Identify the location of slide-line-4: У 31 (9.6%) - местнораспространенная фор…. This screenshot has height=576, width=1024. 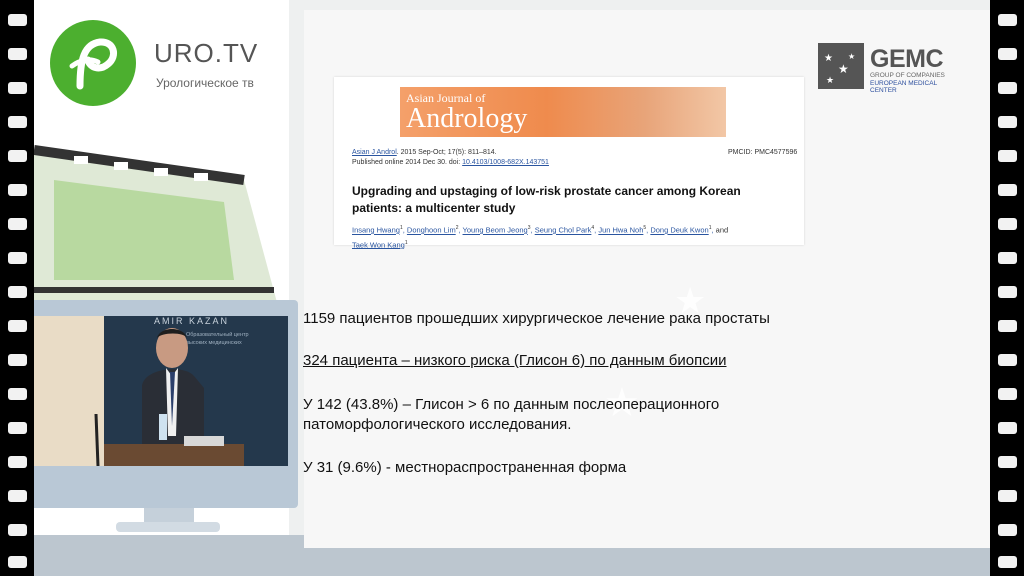
(465, 467).